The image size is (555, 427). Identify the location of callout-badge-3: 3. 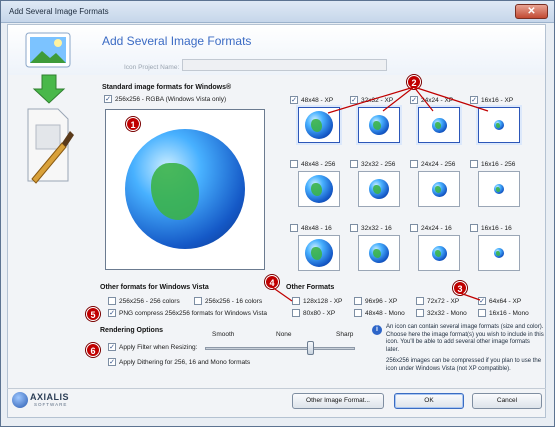
(460, 288).